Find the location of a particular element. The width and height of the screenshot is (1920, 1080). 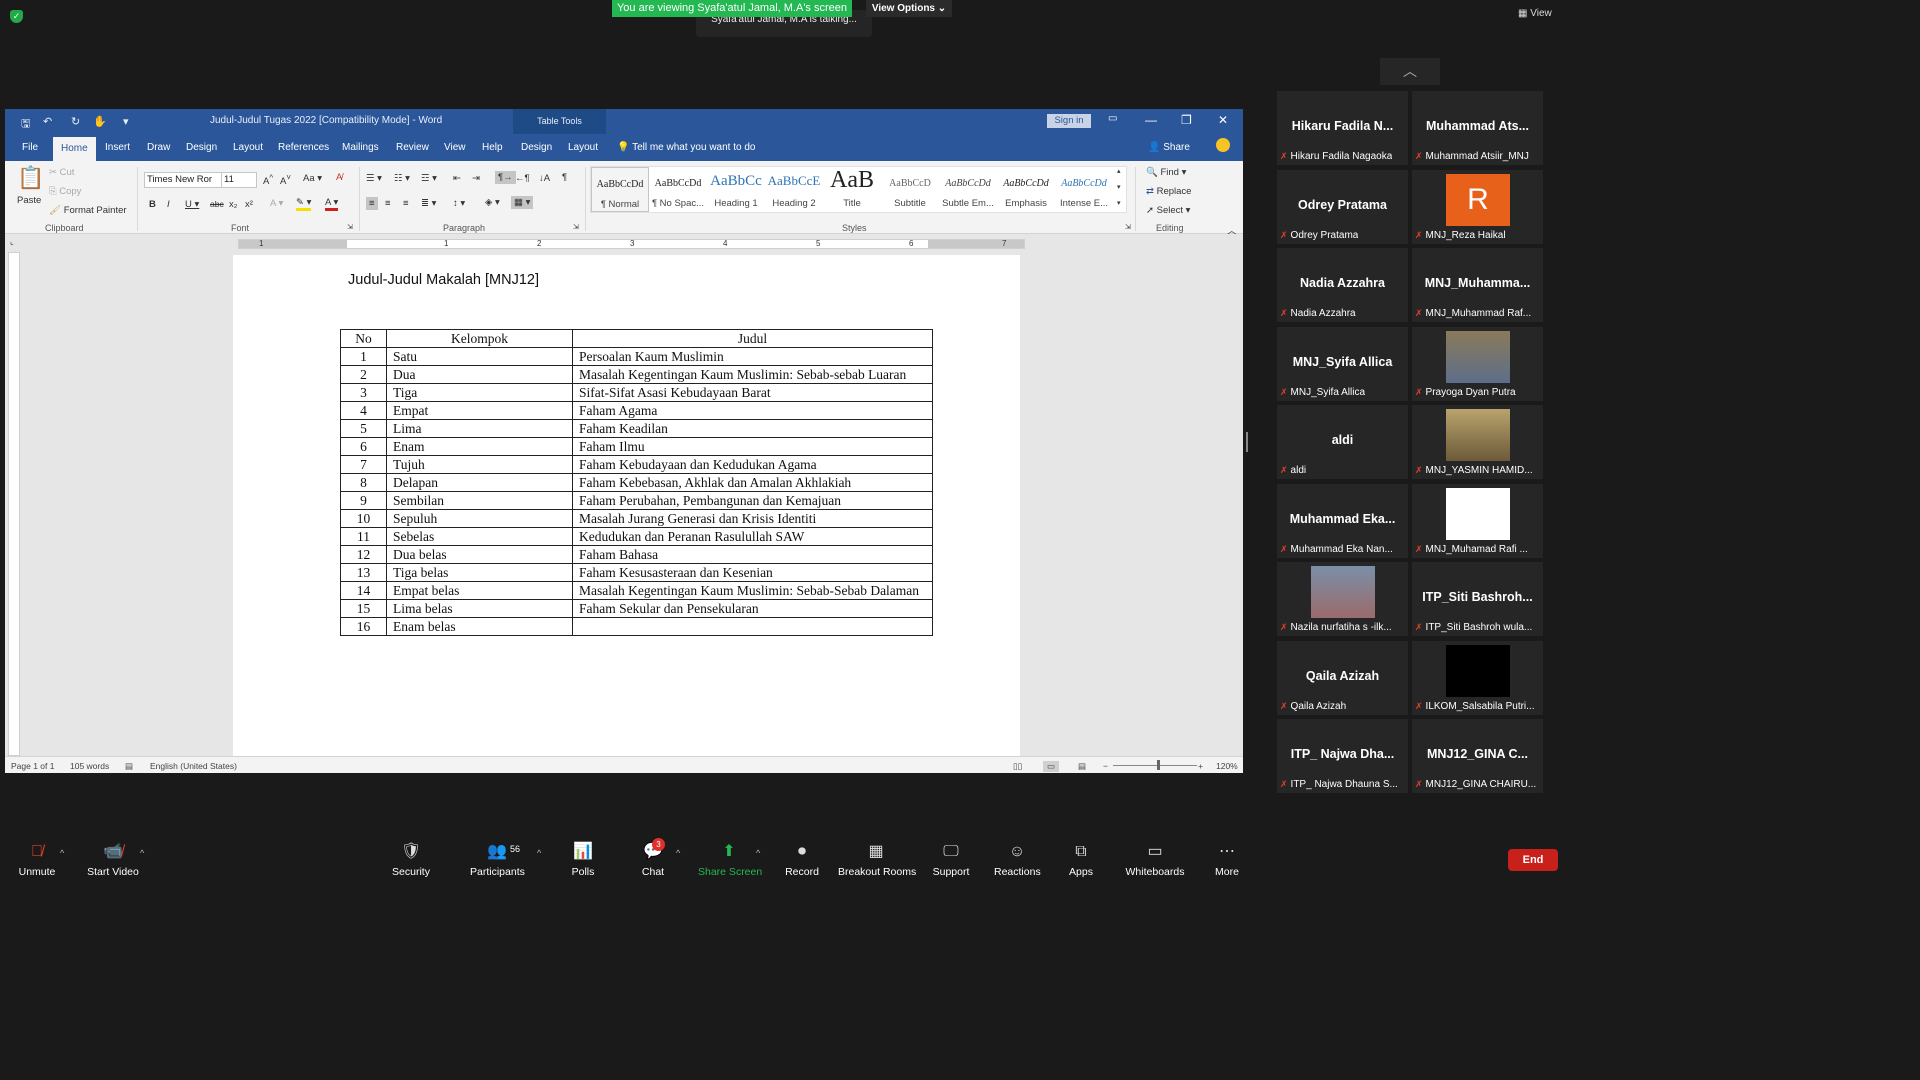

italic-button: I is located at coordinates (168, 204).